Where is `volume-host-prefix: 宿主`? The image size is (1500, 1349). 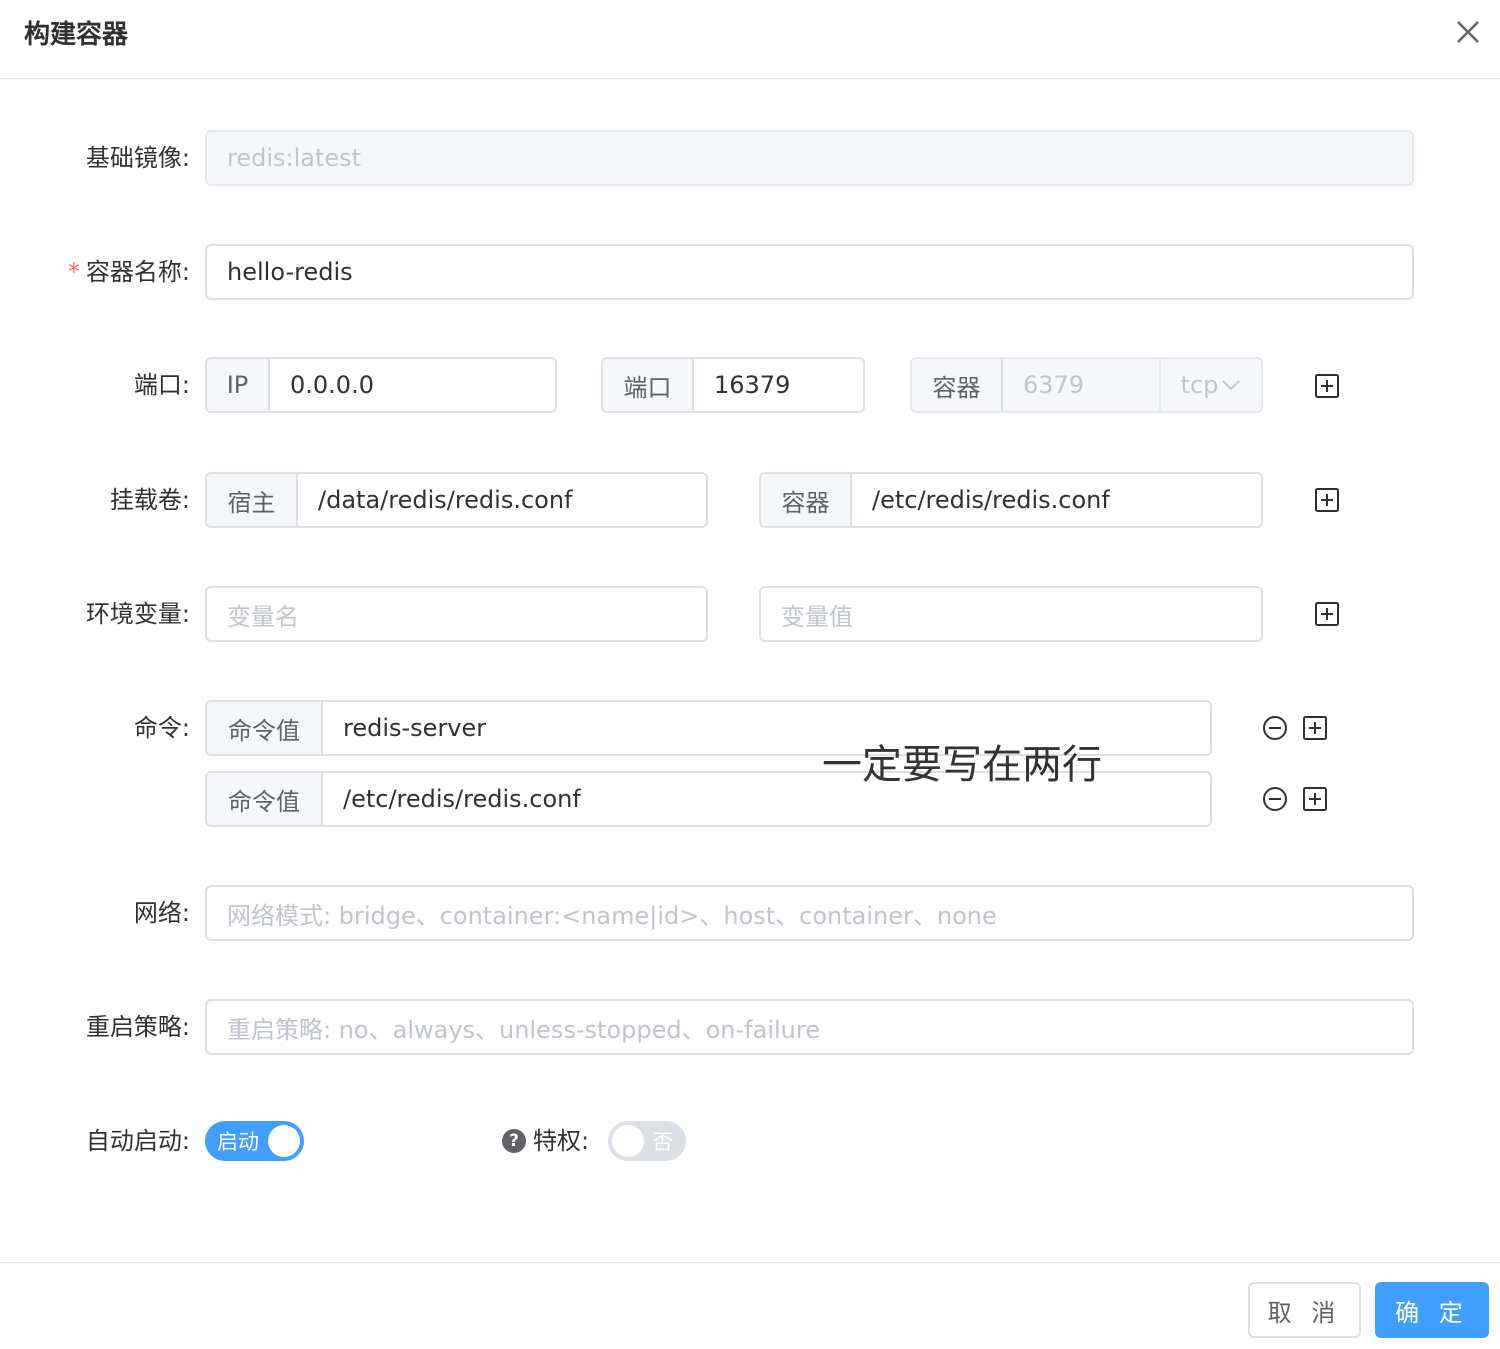 volume-host-prefix: 宿主 is located at coordinates (252, 500).